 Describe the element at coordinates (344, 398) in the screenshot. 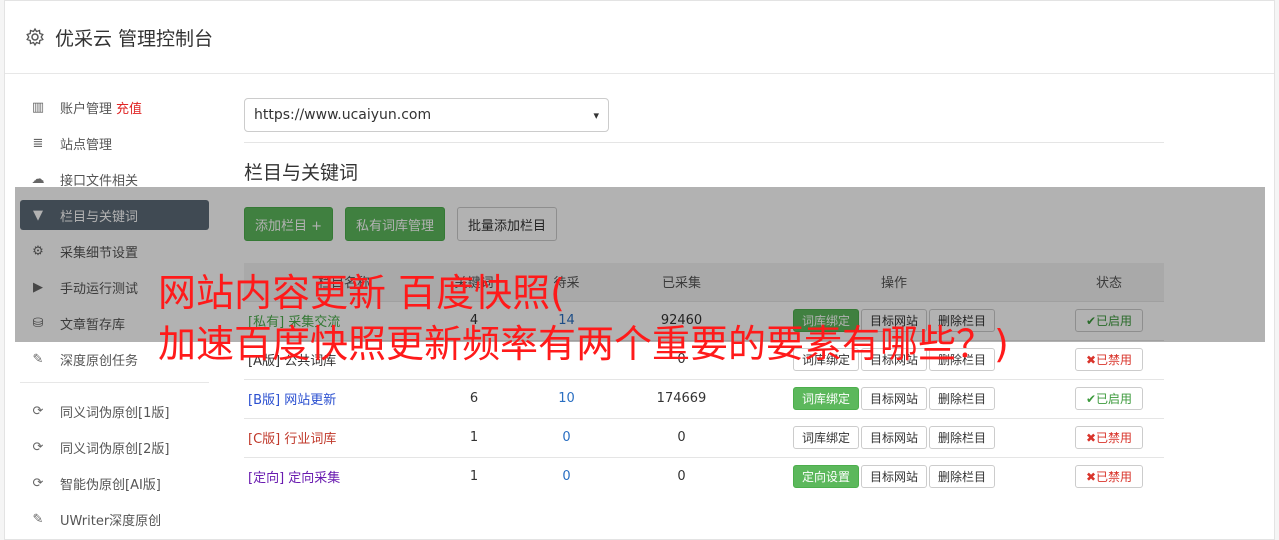

I see `cell-name: [B版] 网站更新` at that location.